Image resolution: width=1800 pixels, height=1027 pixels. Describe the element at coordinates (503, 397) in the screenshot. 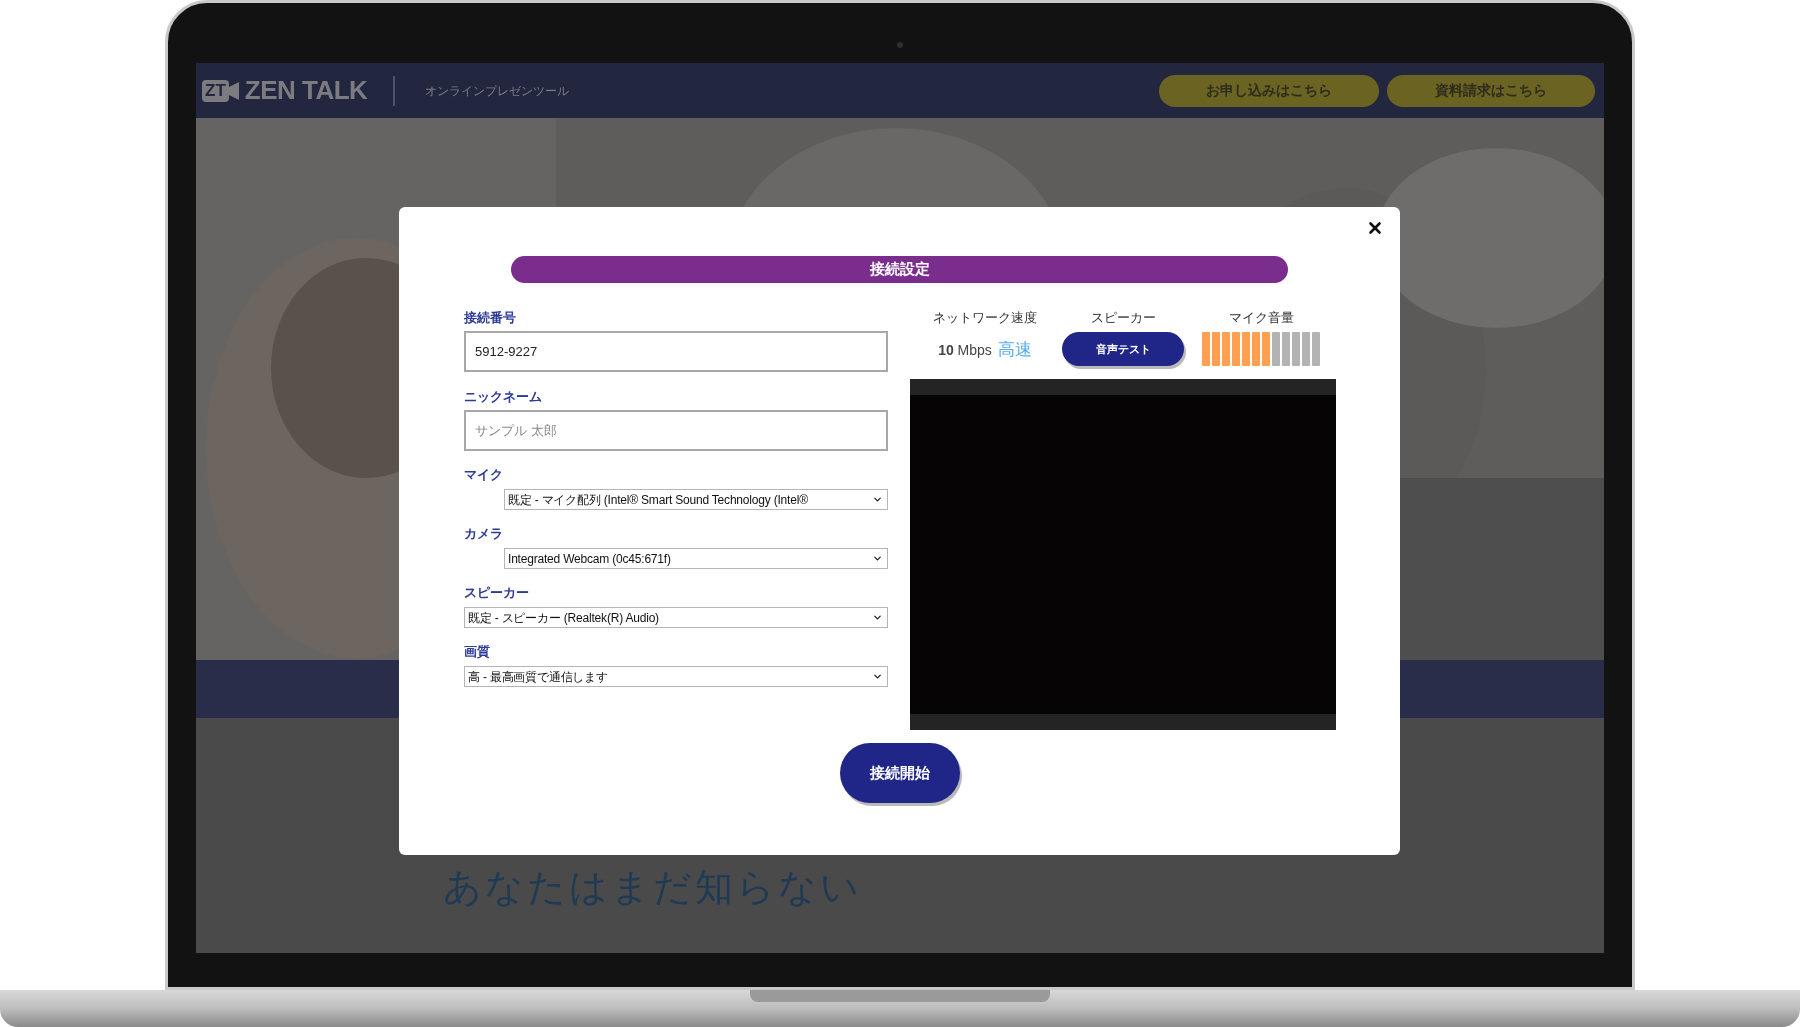

I see `field-label: ニックネーム` at that location.